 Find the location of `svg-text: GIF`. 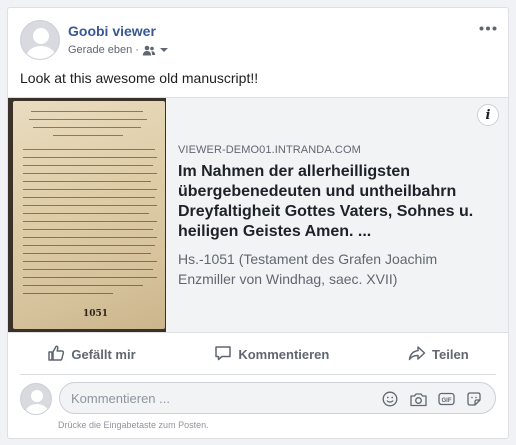

svg-text: GIF is located at coordinates (446, 401).